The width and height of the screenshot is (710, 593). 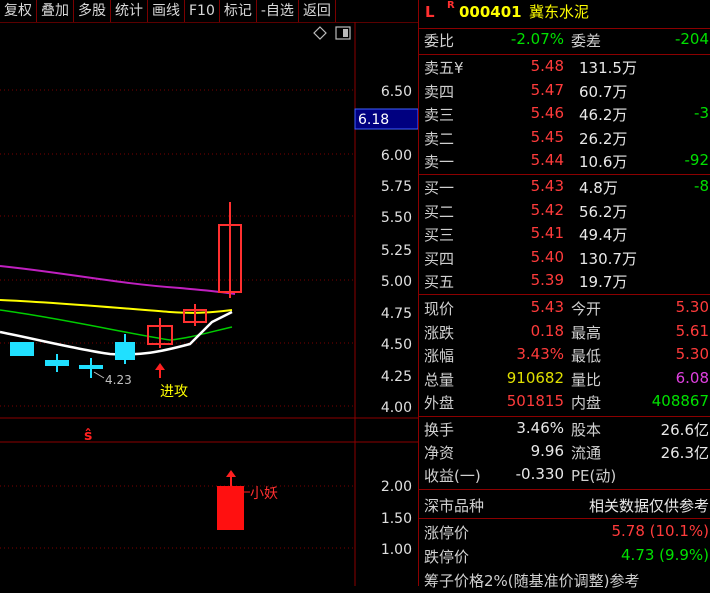 I want to click on footer-row: 筹子价格2%(随基准价调整)参考, so click(x=532, y=581).